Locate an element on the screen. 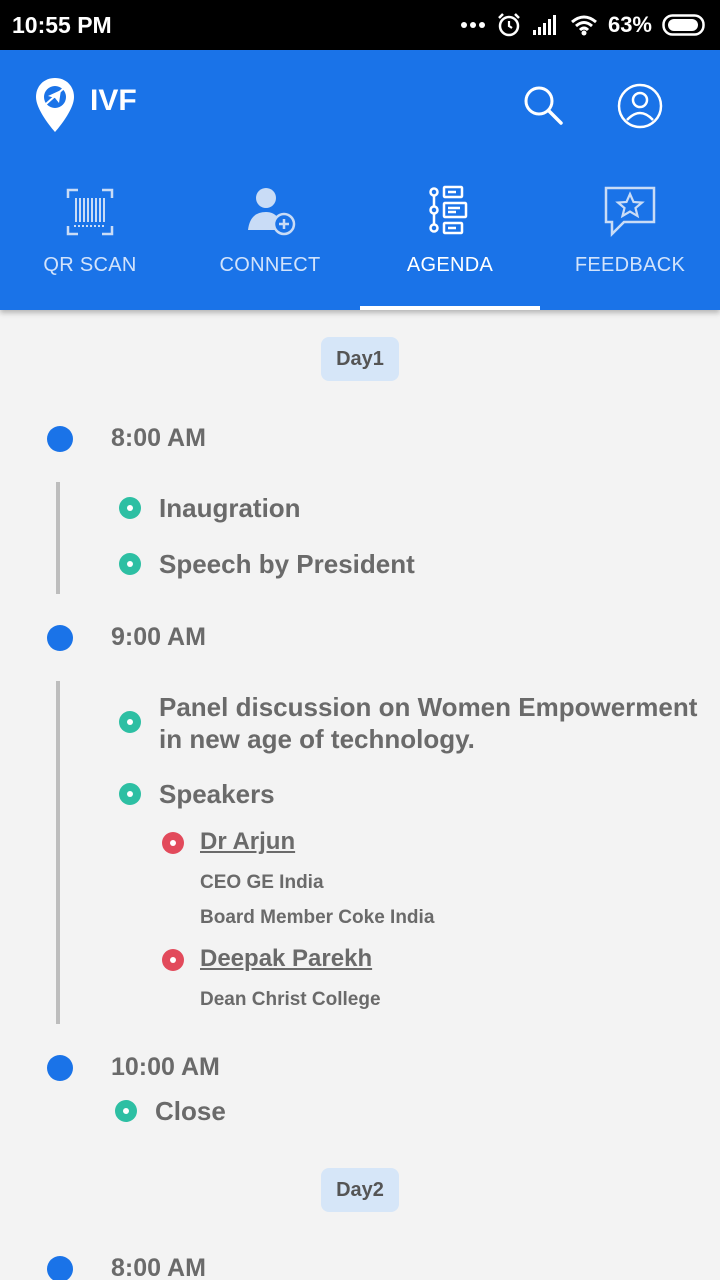 This screenshot has width=720, height=1280. tab-feedback: FEEDBACK is located at coordinates (630, 244).